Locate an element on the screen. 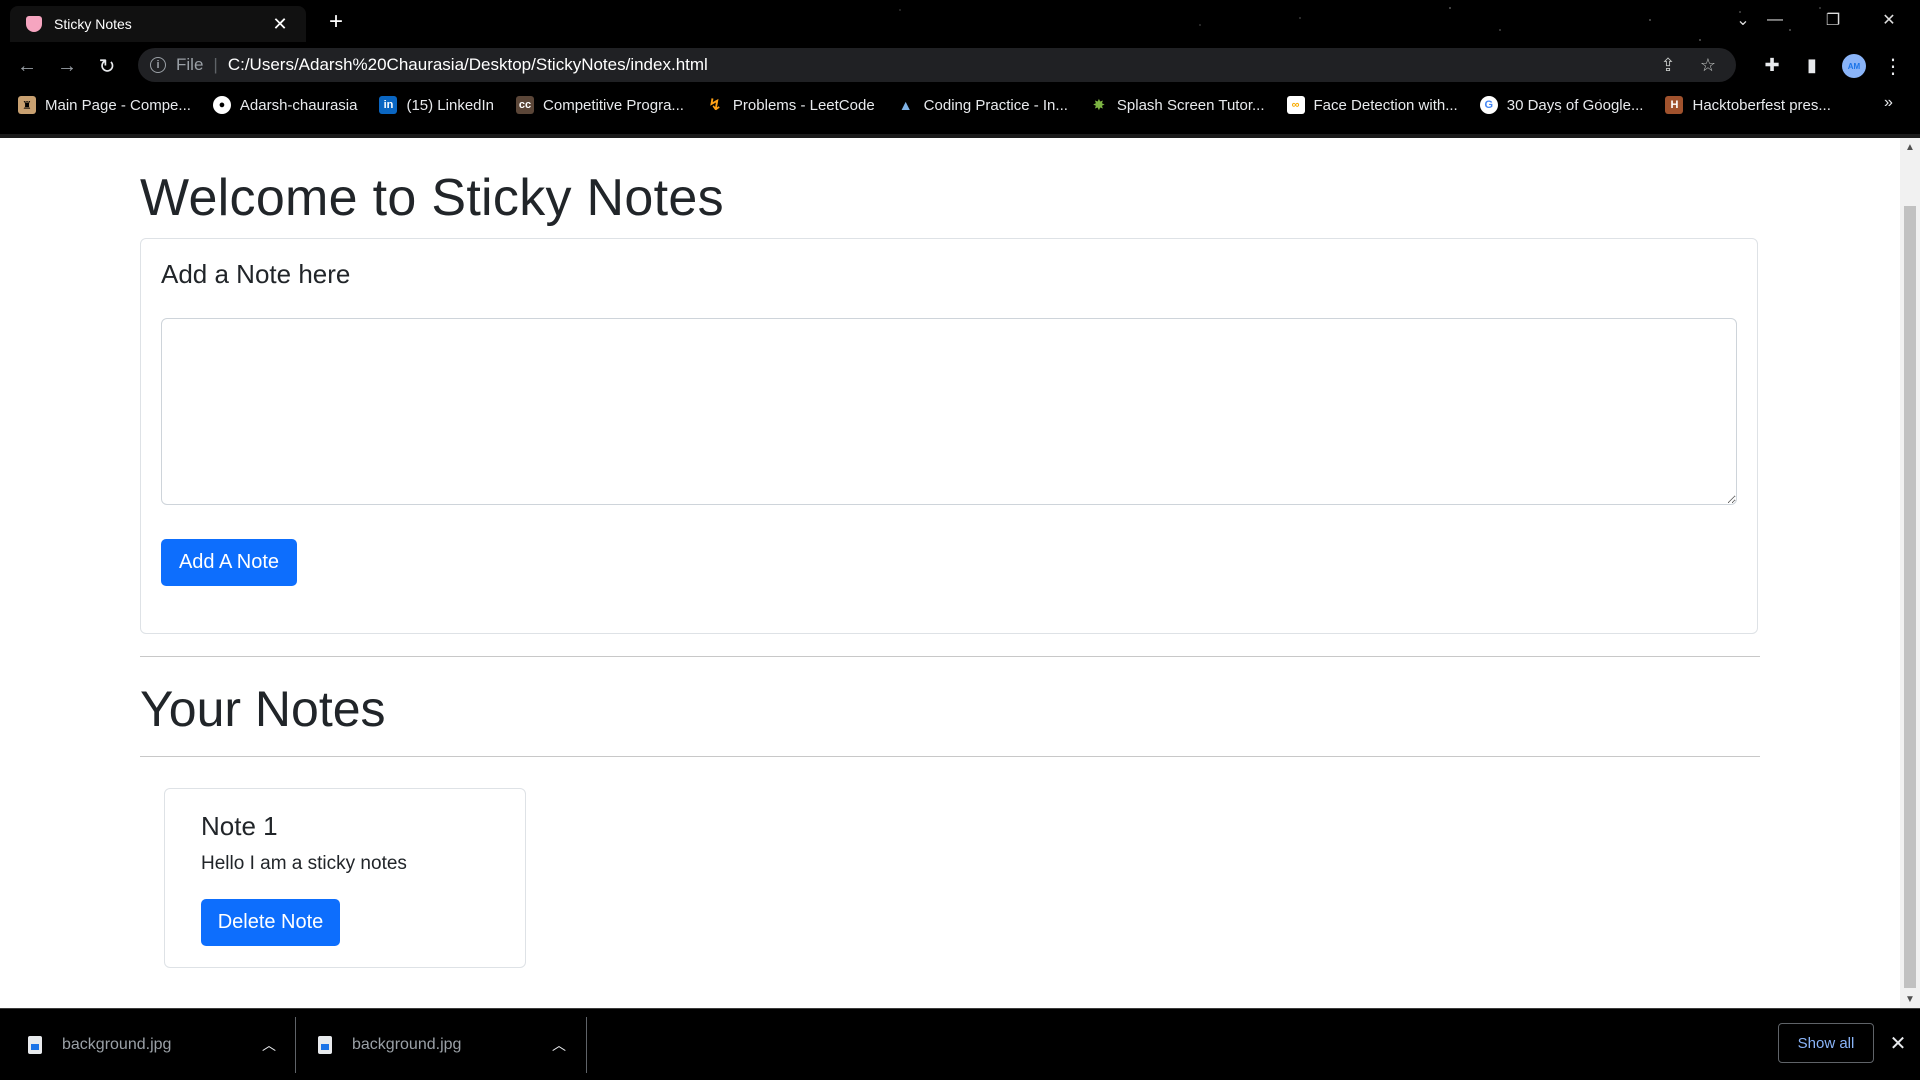 This screenshot has height=1081, width=1920. info-icon: i is located at coordinates (158, 65).